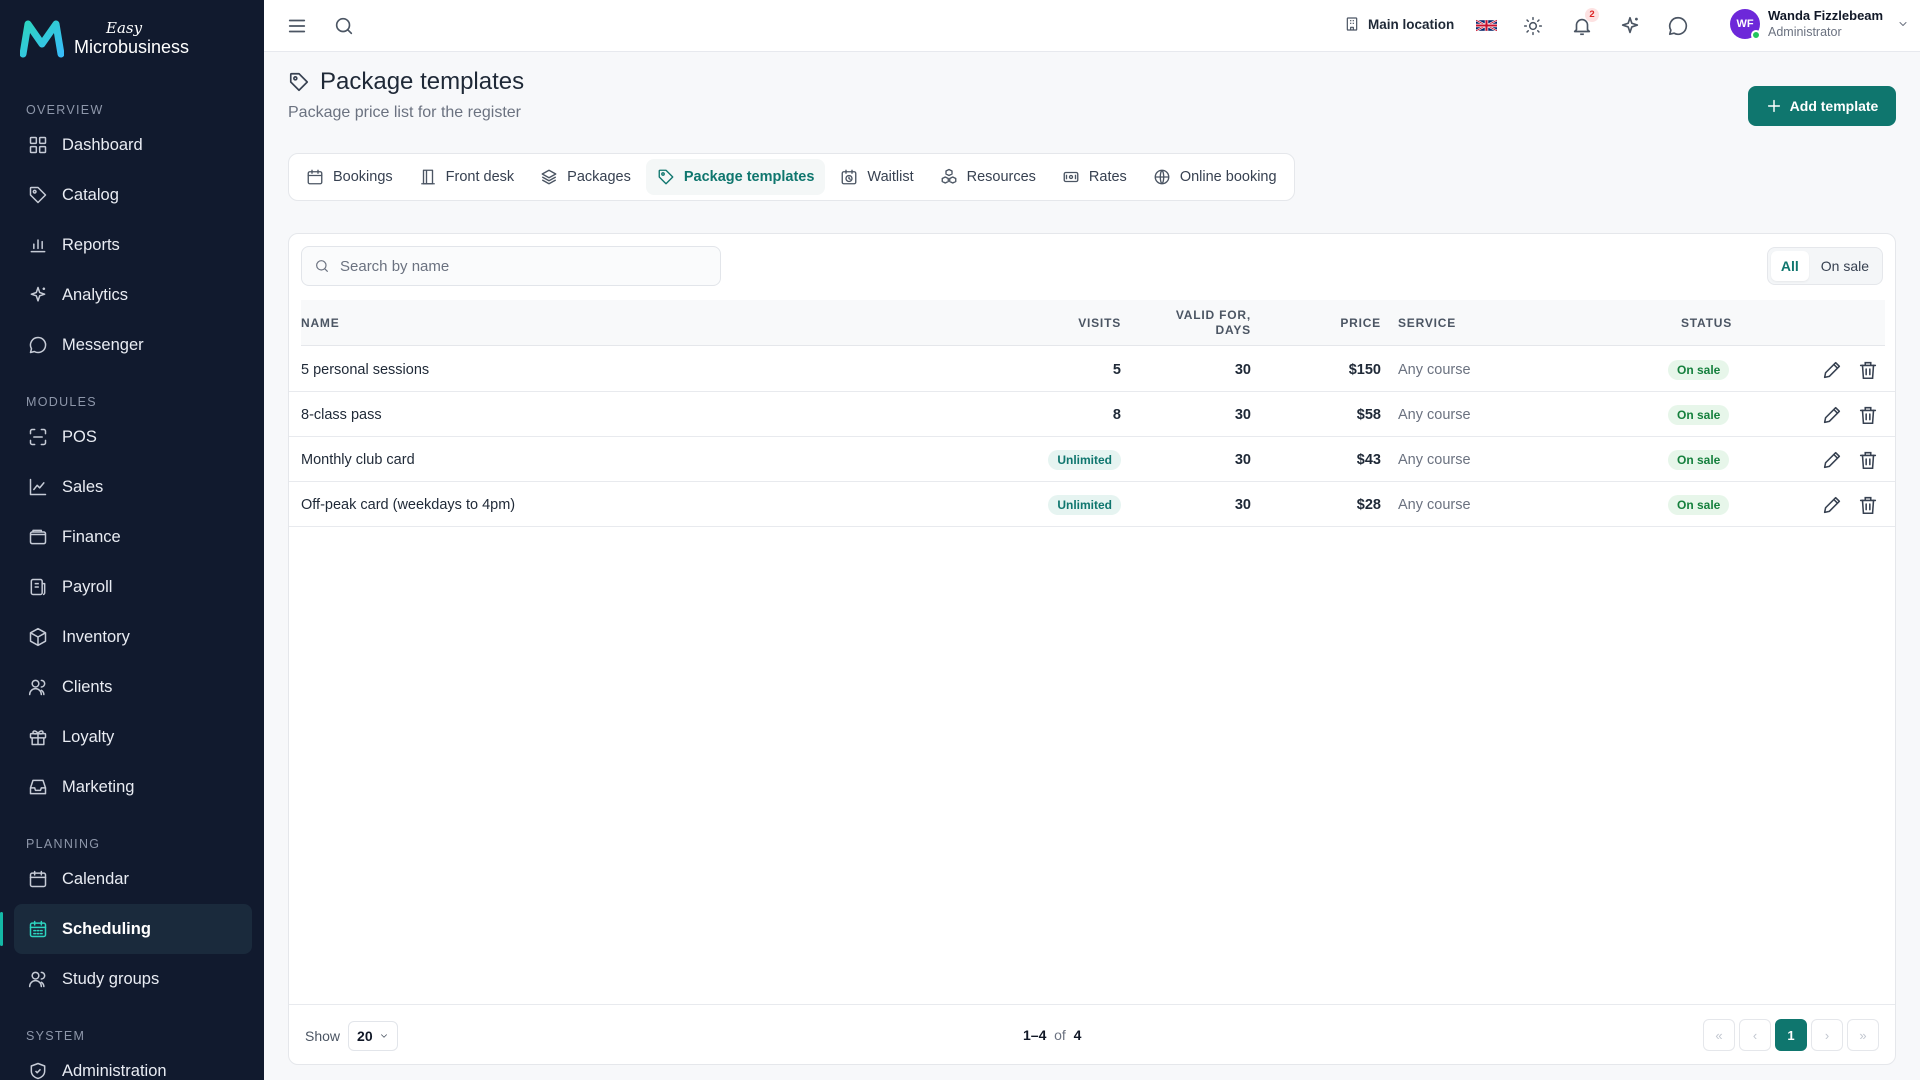 This screenshot has height=1080, width=1920. Describe the element at coordinates (38, 437) in the screenshot. I see `scan-icon` at that location.